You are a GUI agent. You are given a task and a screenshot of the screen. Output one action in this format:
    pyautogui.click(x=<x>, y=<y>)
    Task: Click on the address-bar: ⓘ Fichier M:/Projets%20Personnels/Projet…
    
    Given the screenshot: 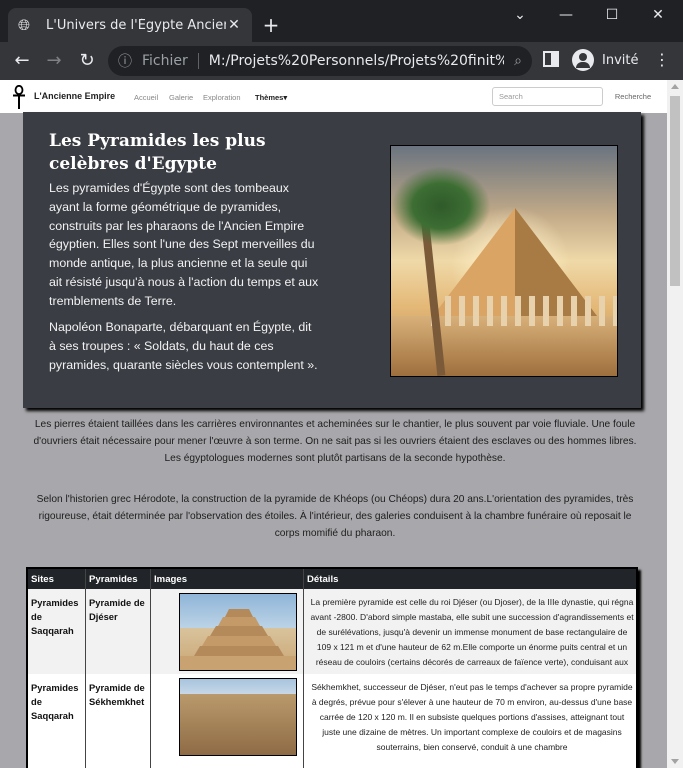 What is the action you would take?
    pyautogui.click(x=320, y=61)
    